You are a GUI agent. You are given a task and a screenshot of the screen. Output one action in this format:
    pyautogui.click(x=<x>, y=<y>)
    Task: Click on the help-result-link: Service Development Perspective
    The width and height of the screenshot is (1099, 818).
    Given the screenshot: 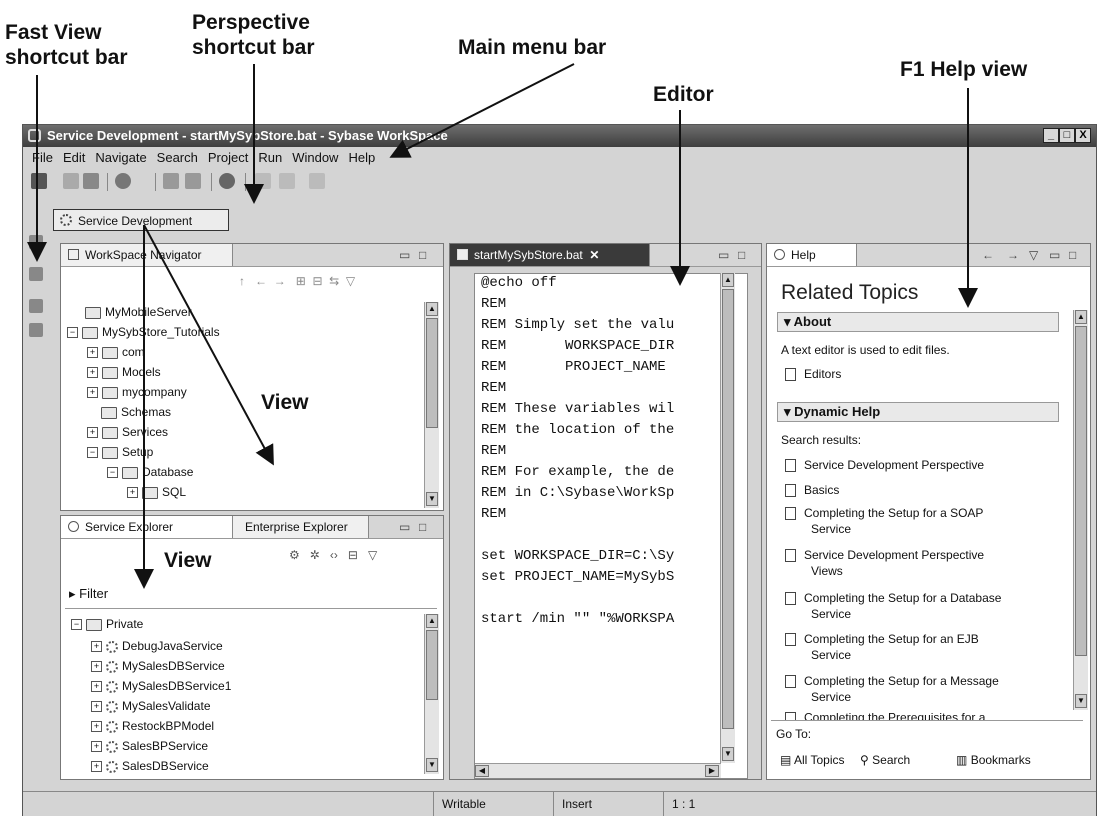 What is the action you would take?
    pyautogui.click(x=884, y=465)
    